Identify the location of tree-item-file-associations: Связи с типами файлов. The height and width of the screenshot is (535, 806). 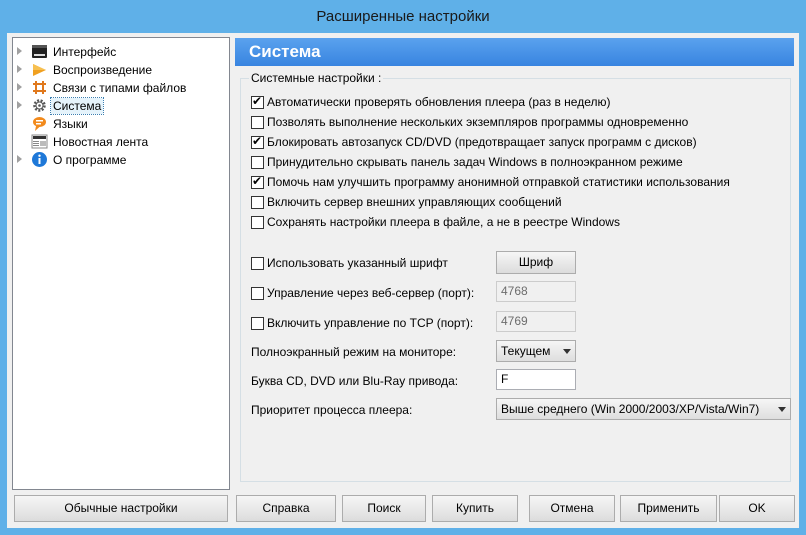
(121, 88).